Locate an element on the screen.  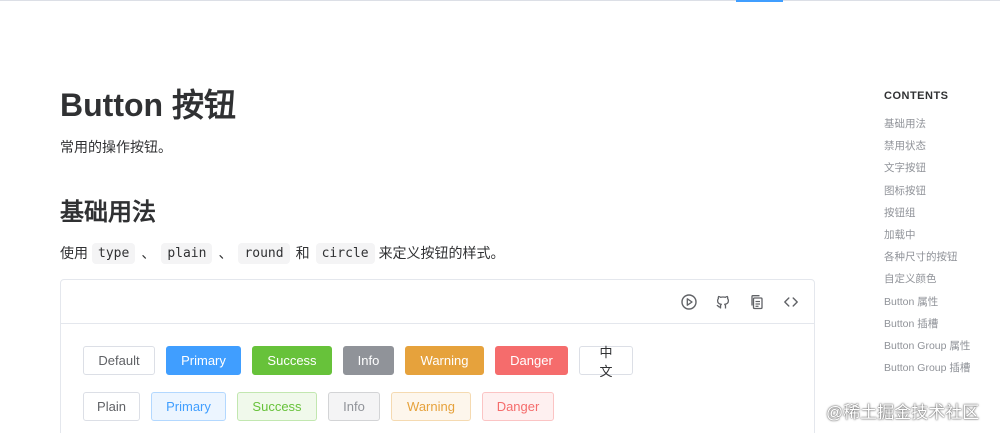
usage-prefix: 使用 is located at coordinates (74, 253).